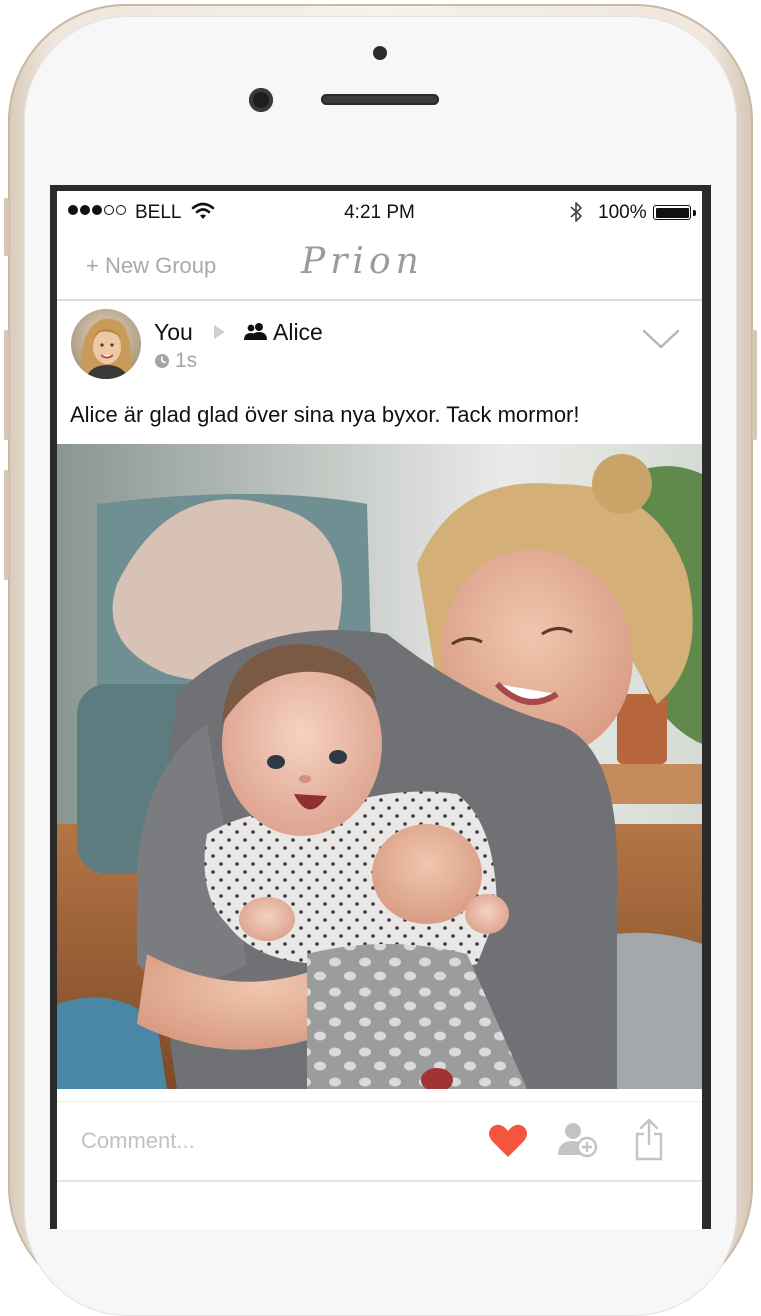 Image resolution: width=761 pixels, height=1316 pixels. Describe the element at coordinates (6, 227) in the screenshot. I see `mute-switch` at that location.